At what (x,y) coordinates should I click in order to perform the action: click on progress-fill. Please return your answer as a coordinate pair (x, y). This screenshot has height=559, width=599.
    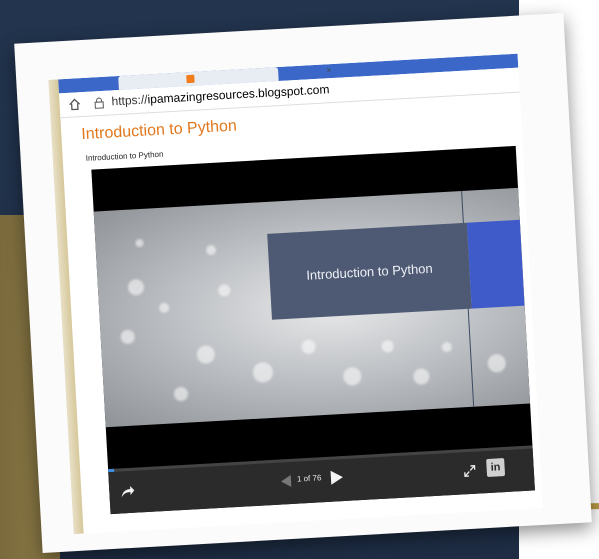
    Looking at the image, I should click on (111, 470).